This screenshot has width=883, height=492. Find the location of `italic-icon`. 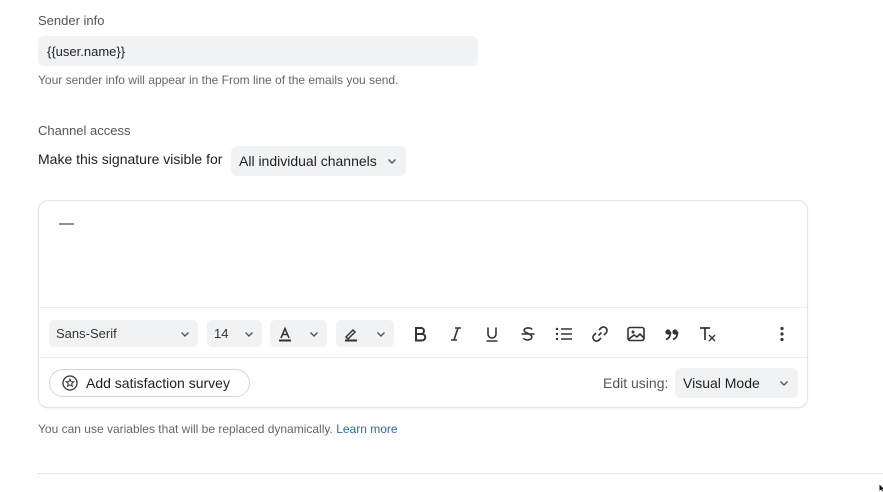

italic-icon is located at coordinates (456, 334).